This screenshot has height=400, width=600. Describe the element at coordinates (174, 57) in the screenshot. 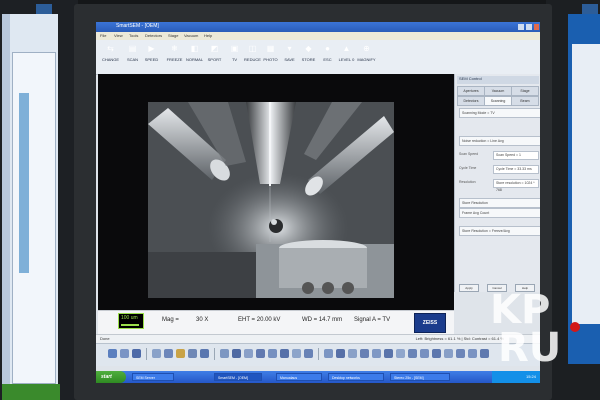

I see `freeze-button: ❄ FREEZE` at that location.